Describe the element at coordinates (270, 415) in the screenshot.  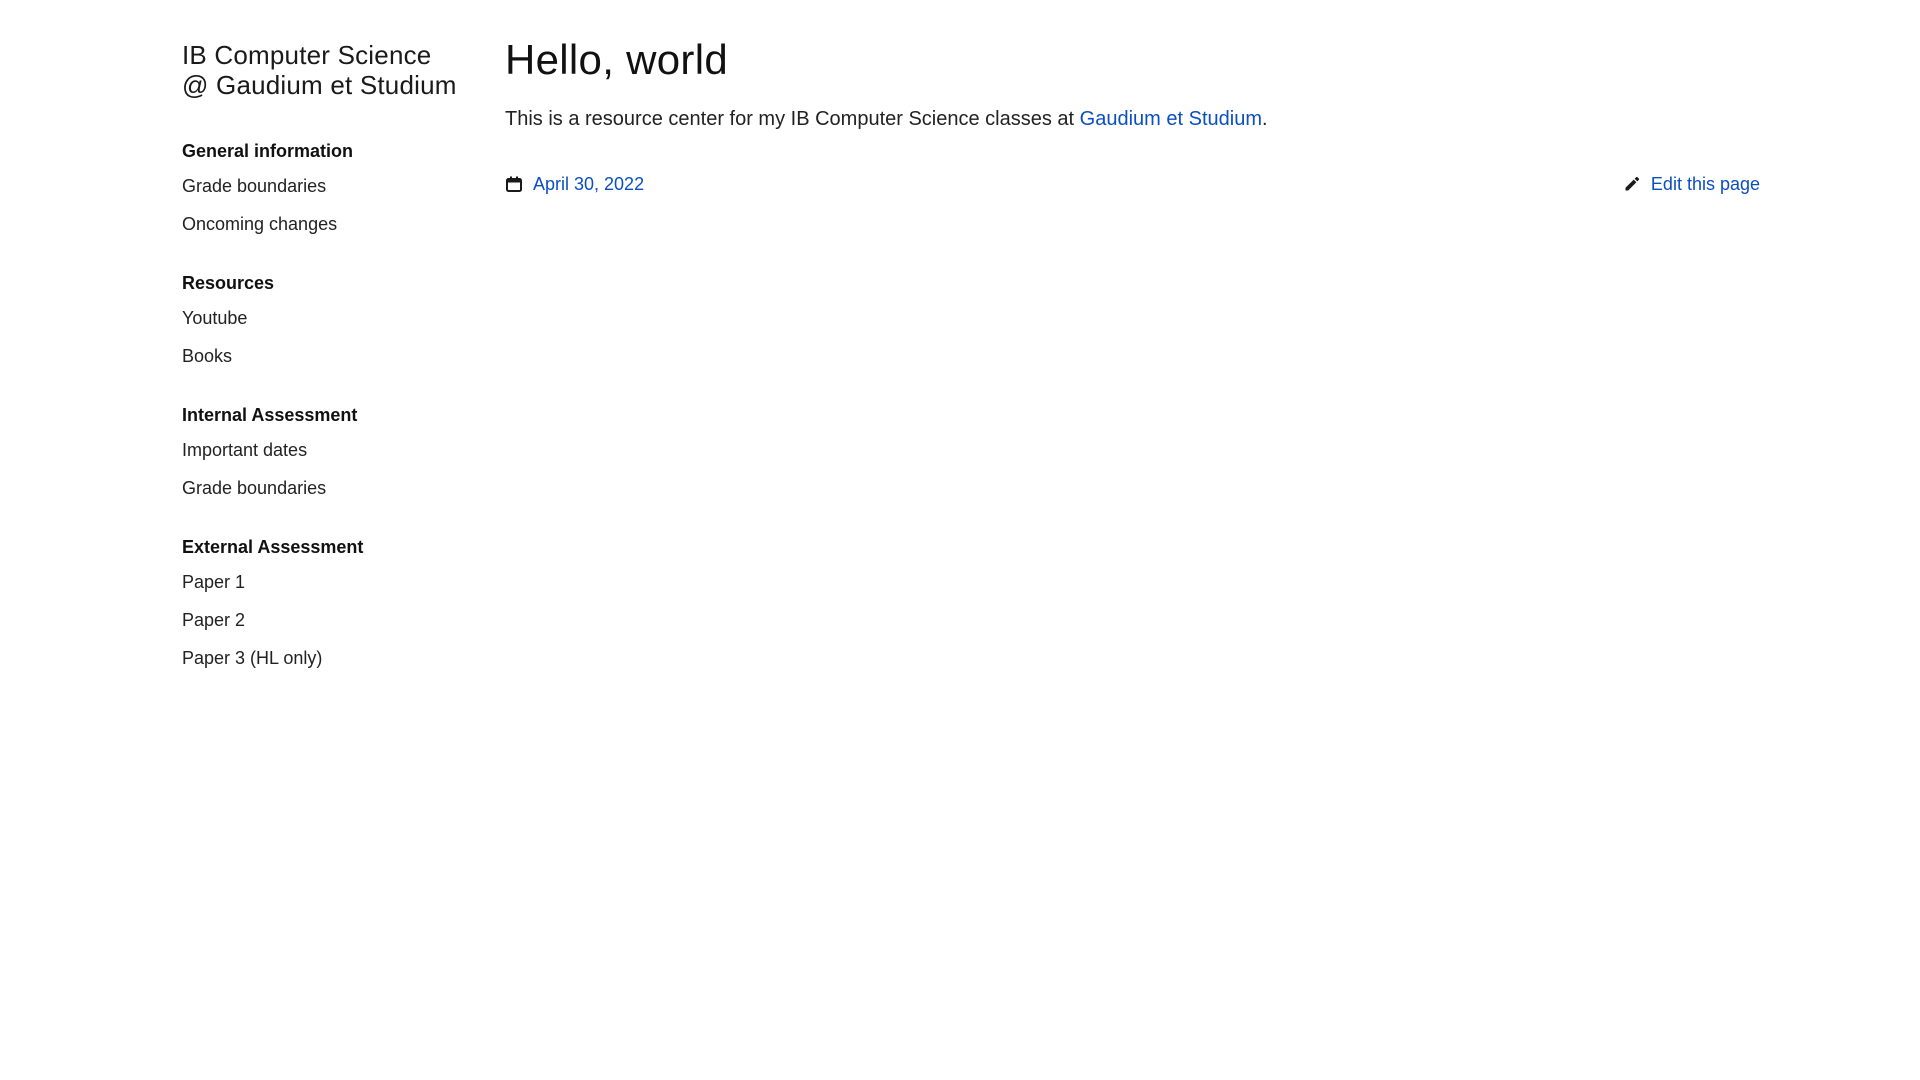
I see `nav-heading-internal-assessment: Internal Assessment` at that location.